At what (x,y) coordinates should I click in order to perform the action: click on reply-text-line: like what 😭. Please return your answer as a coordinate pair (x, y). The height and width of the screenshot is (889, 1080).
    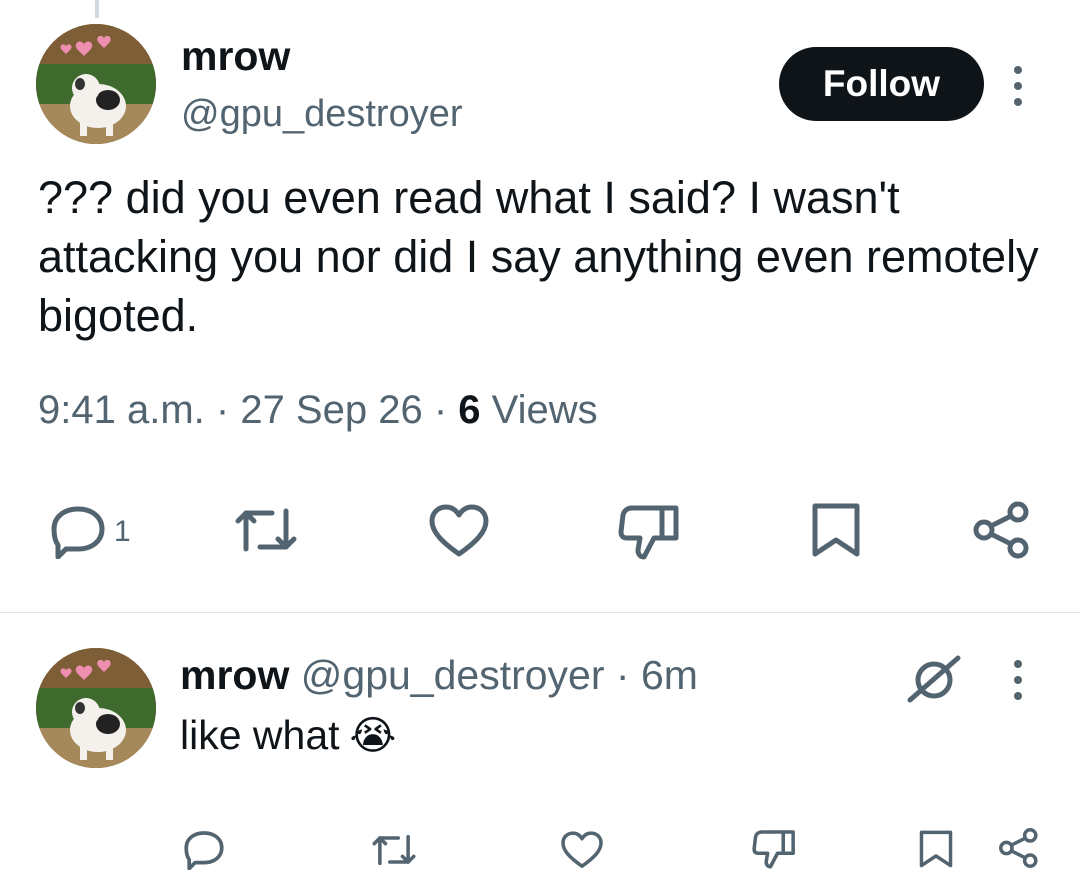
    Looking at the image, I should click on (288, 735).